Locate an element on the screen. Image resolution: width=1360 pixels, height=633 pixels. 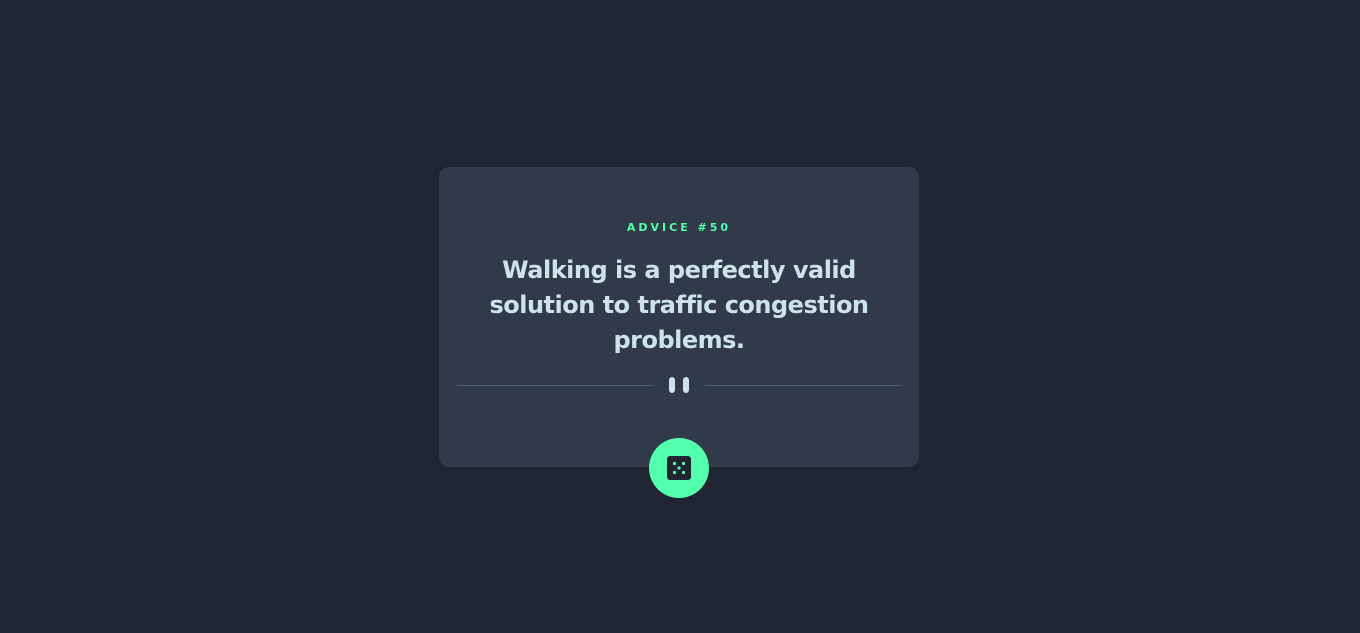
new-advice-button is located at coordinates (679, 468).